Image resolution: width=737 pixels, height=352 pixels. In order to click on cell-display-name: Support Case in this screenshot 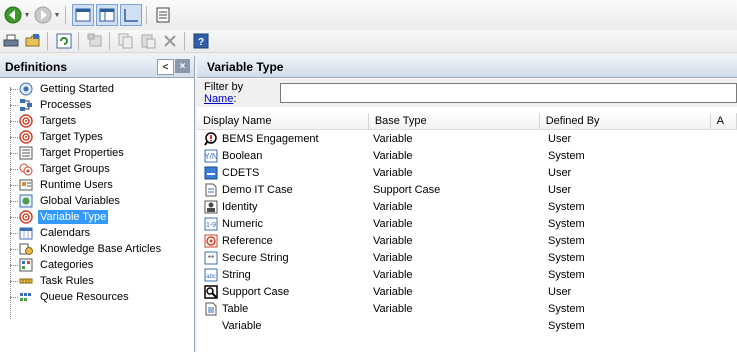, I will do `click(282, 291)`.